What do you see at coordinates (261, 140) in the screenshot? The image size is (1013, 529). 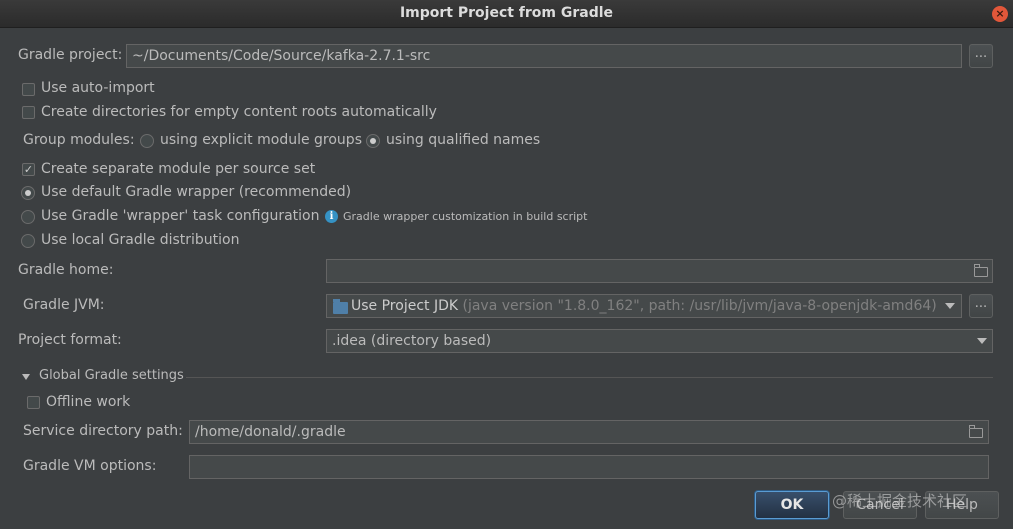 I see `explicit-groups-label: using explicit module groups` at bounding box center [261, 140].